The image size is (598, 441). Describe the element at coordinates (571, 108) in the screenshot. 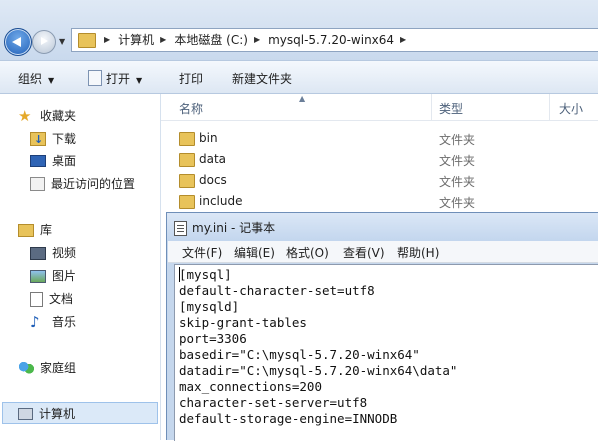

I see `column-size: 大小` at that location.